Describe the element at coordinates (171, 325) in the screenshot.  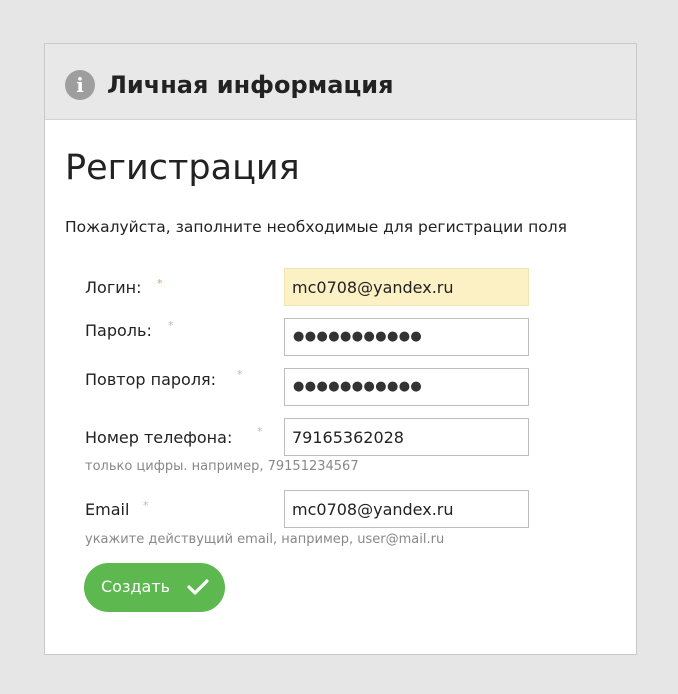
I see `password-required-marker: *` at that location.